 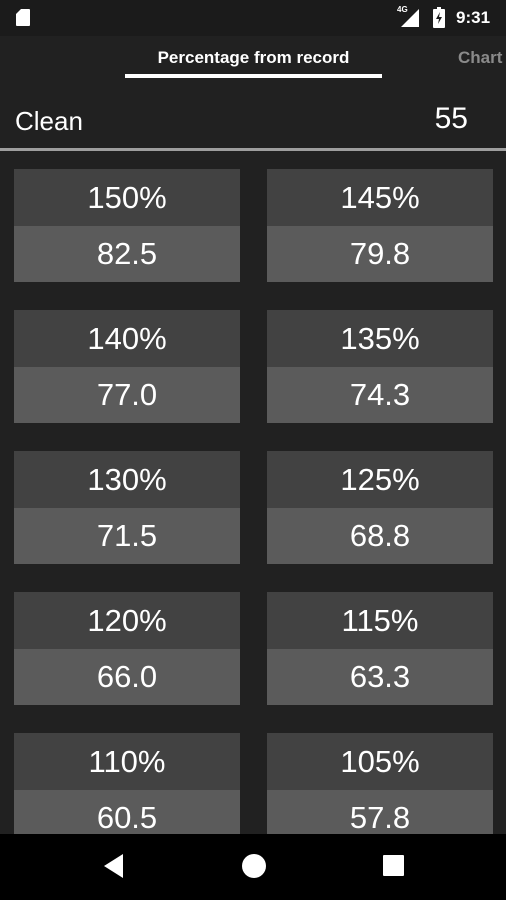 I want to click on tab-chart: Chart, so click(x=480, y=58).